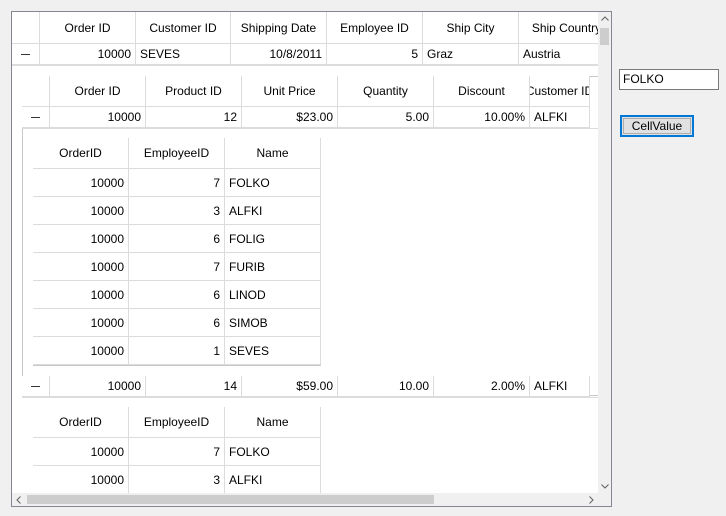 Image resolution: width=726 pixels, height=516 pixels. Describe the element at coordinates (482, 91) in the screenshot. I see `detail-header-4: Discount` at that location.